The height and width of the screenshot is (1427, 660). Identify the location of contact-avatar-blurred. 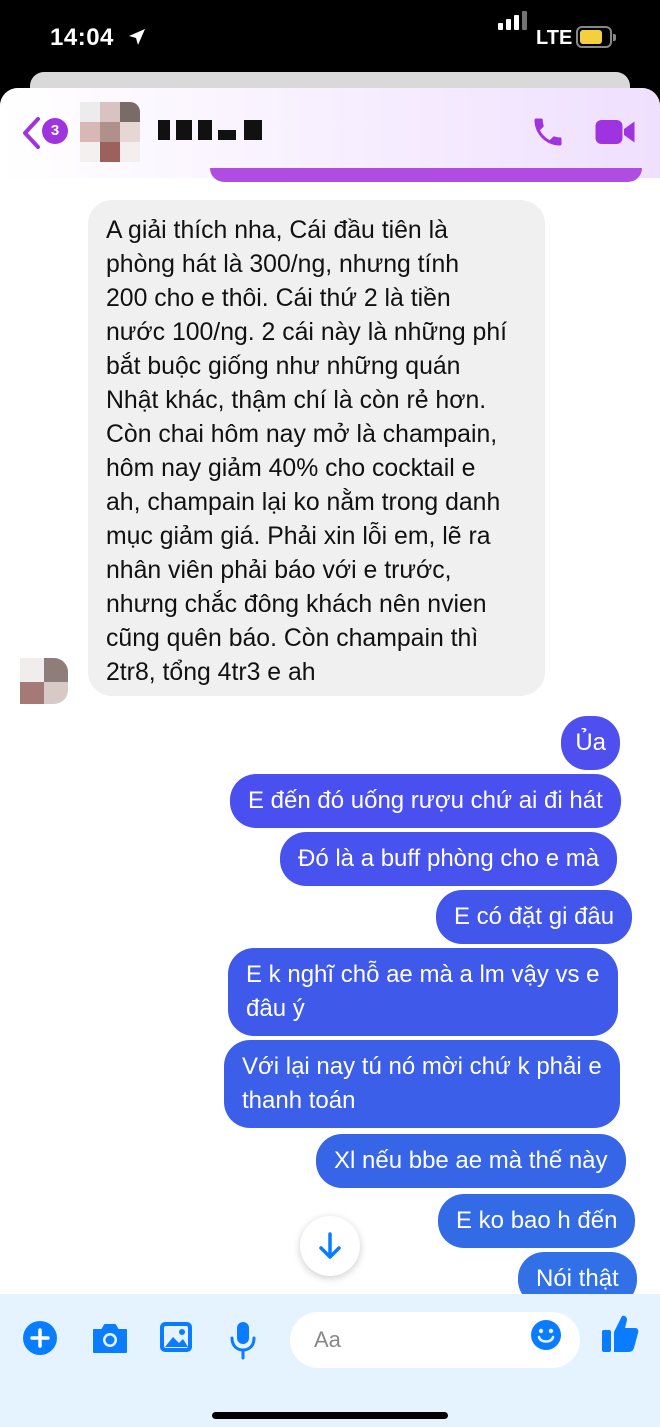
(110, 132).